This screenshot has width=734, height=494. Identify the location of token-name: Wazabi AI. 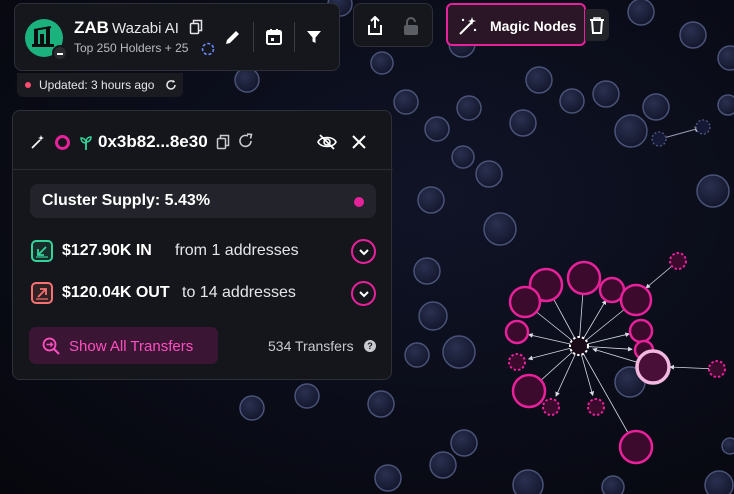
(145, 28).